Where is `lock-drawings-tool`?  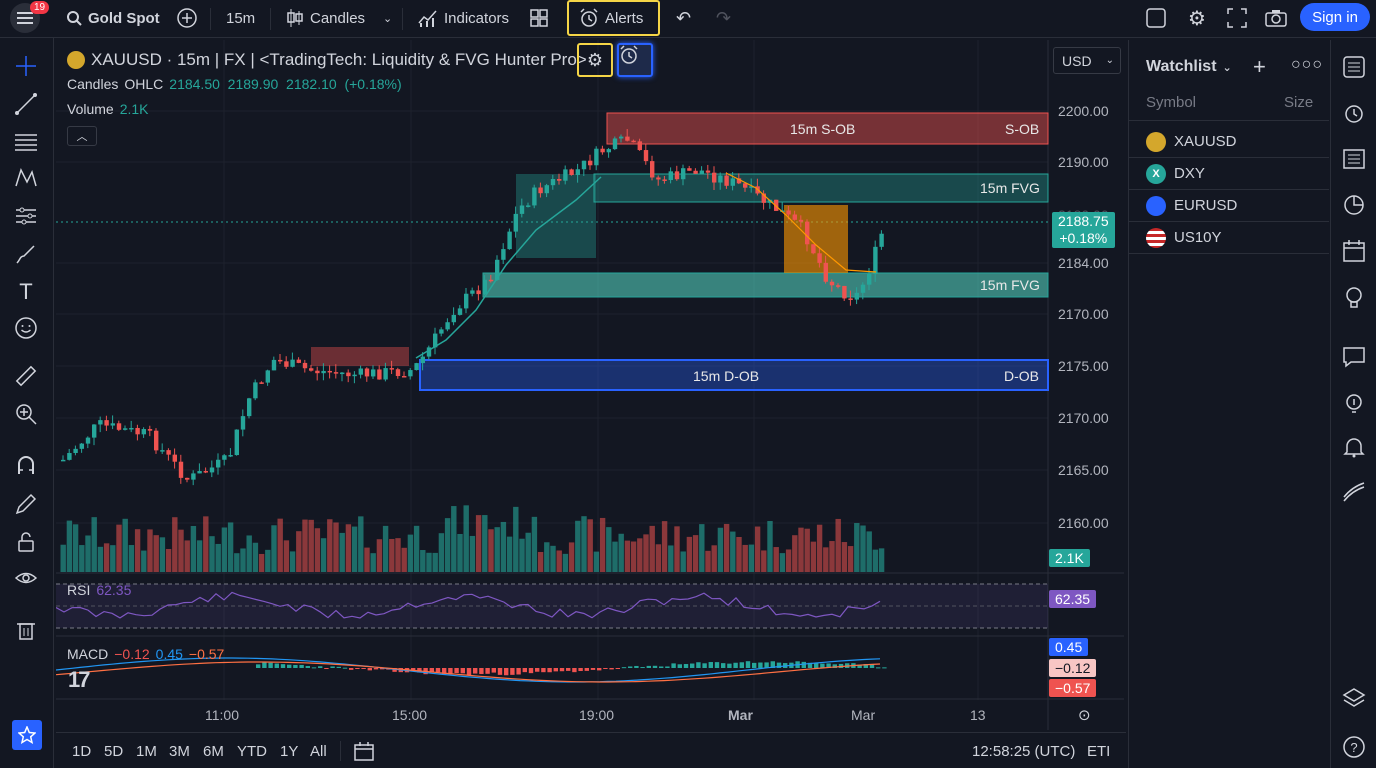 lock-drawings-tool is located at coordinates (26, 542).